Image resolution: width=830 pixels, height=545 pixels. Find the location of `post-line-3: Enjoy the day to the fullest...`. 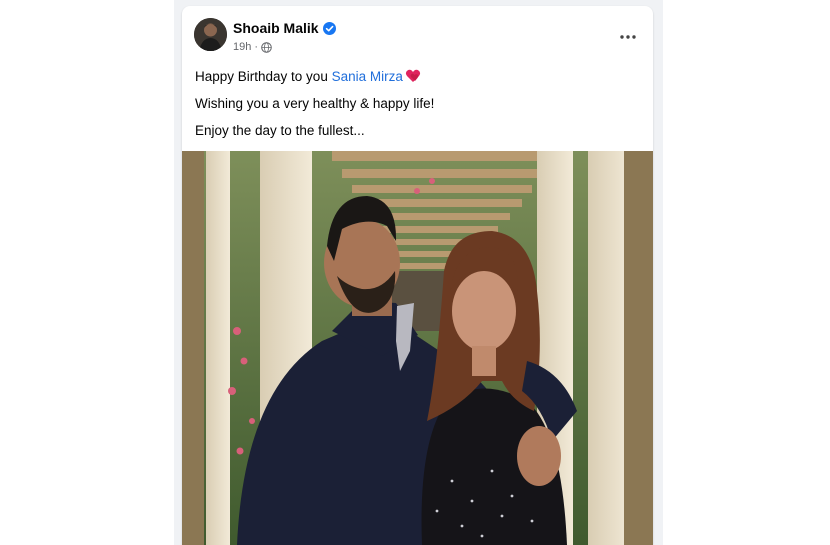

post-line-3: Enjoy the day to the fullest... is located at coordinates (280, 130).